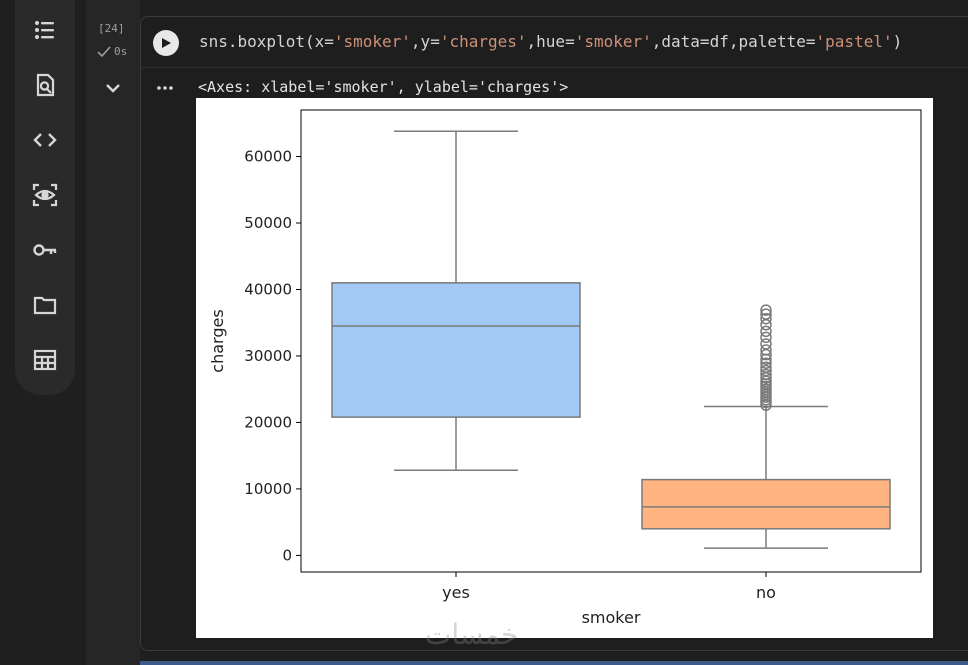  I want to click on more-horizontal-icon, so click(165, 88).